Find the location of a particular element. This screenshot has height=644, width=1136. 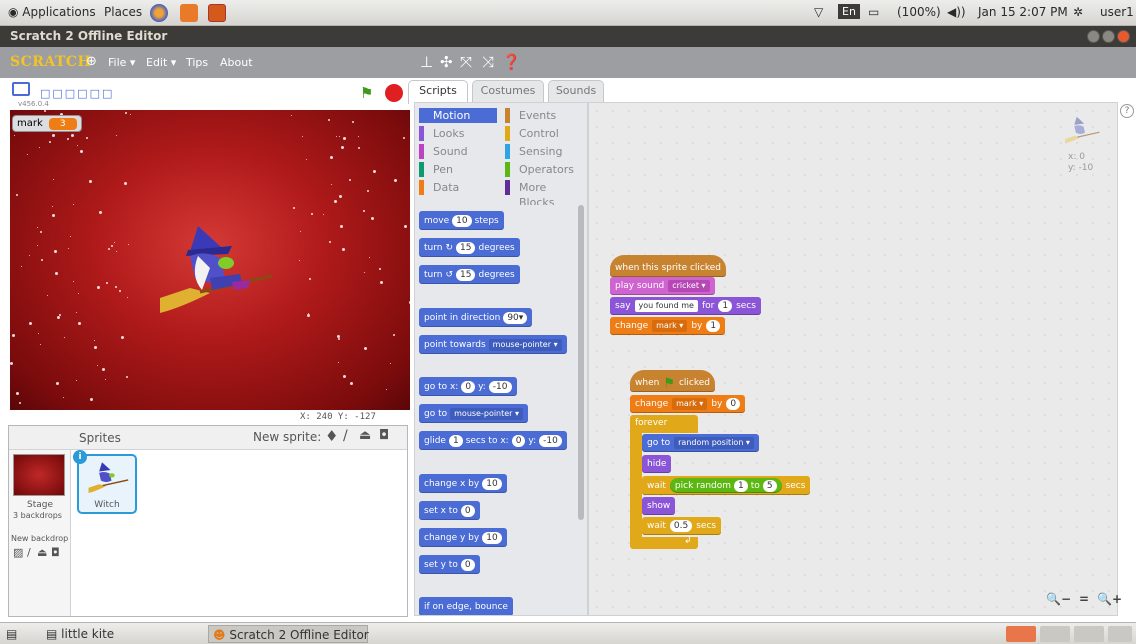

block-turn-clockwise: turn ↻ 15 degrees is located at coordinates (469, 247).